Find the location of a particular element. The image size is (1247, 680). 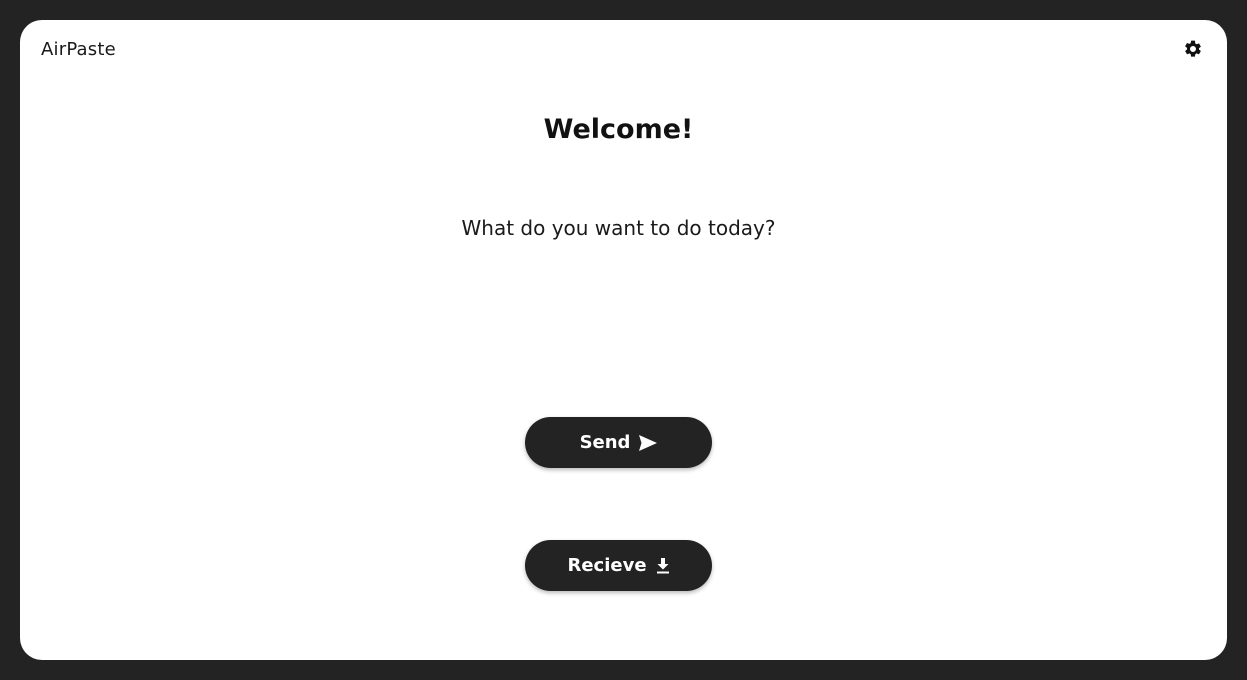

receive-button-label: Recieve is located at coordinates (607, 565).